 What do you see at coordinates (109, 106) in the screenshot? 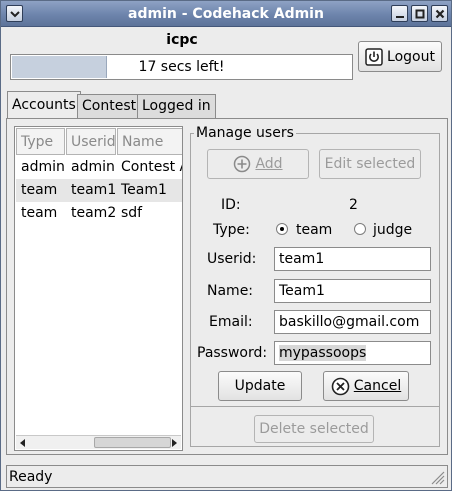
I see `tab-contest: Contest` at bounding box center [109, 106].